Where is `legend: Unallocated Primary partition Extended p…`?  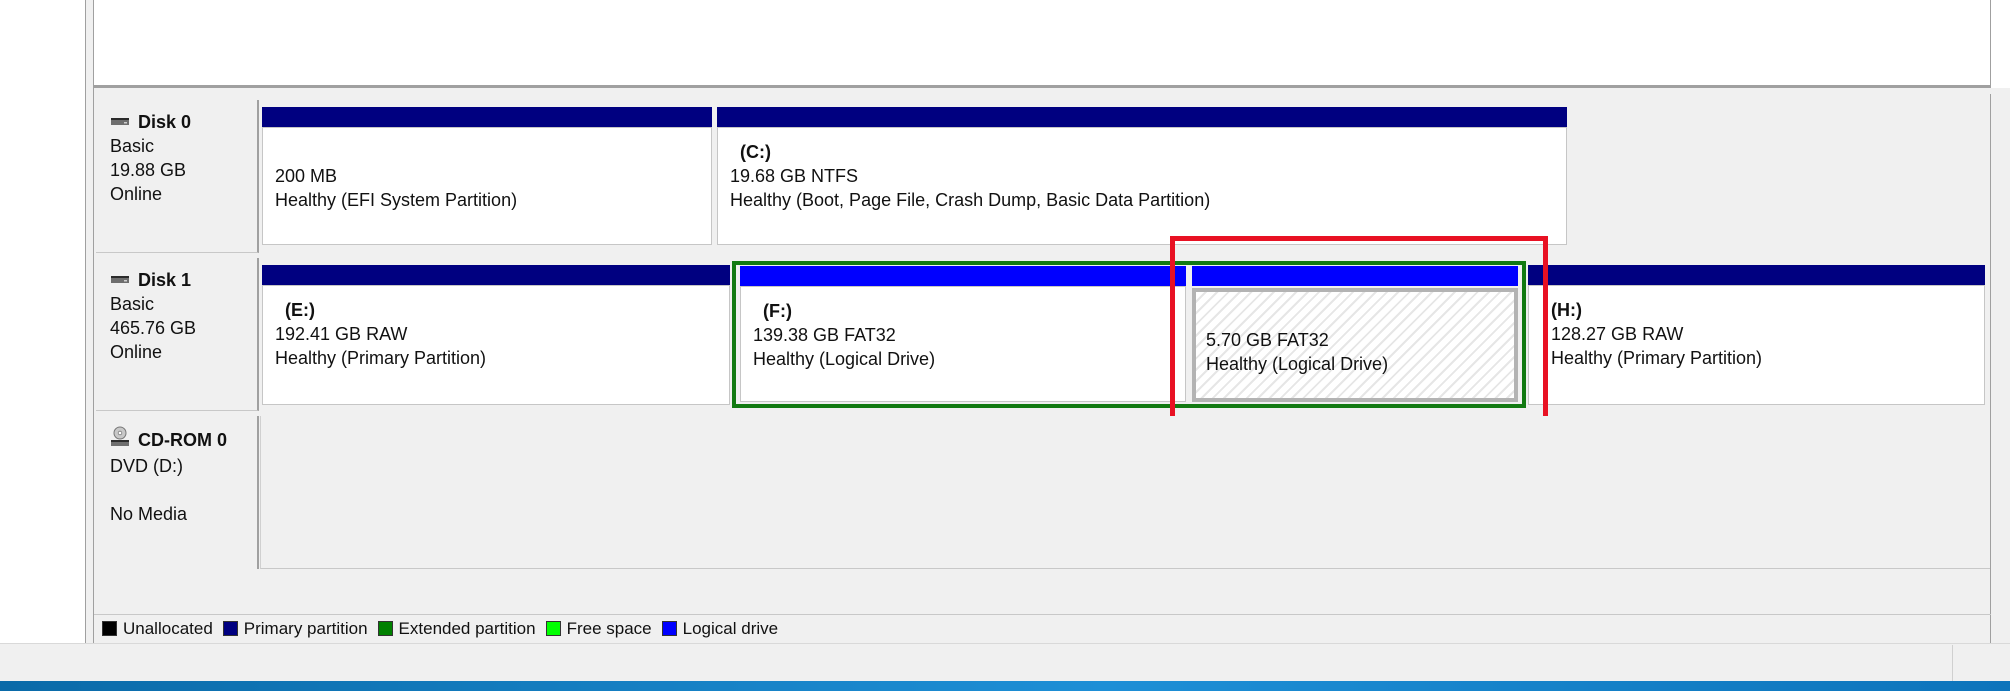
legend: Unallocated Primary partition Extended p… is located at coordinates (1042, 628).